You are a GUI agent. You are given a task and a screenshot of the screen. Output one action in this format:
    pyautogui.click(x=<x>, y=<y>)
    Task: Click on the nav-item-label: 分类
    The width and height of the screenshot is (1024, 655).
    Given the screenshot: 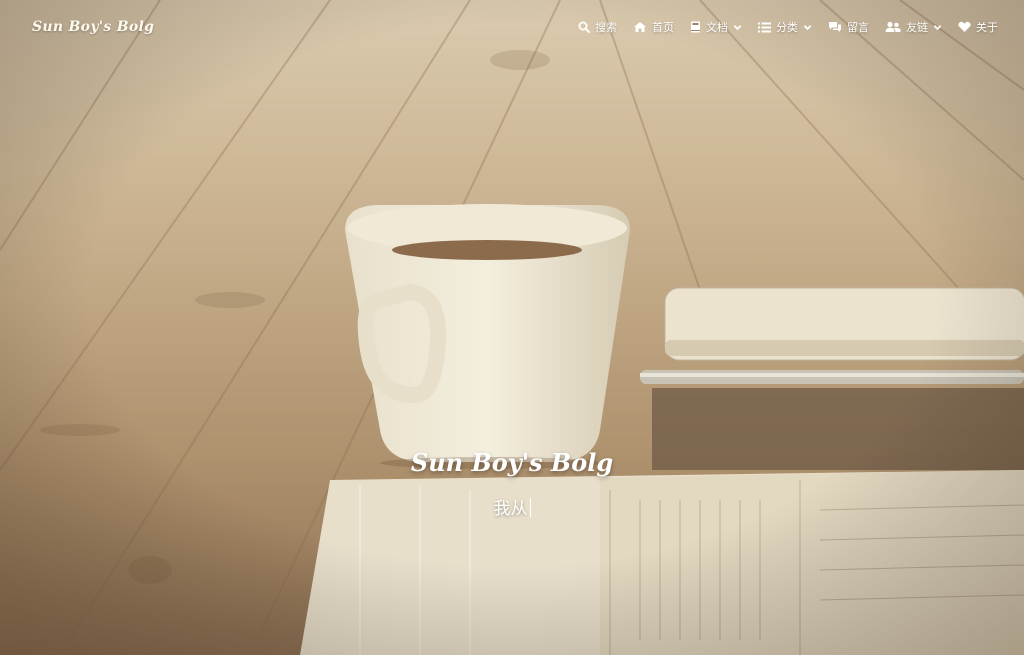 What is the action you would take?
    pyautogui.click(x=787, y=27)
    